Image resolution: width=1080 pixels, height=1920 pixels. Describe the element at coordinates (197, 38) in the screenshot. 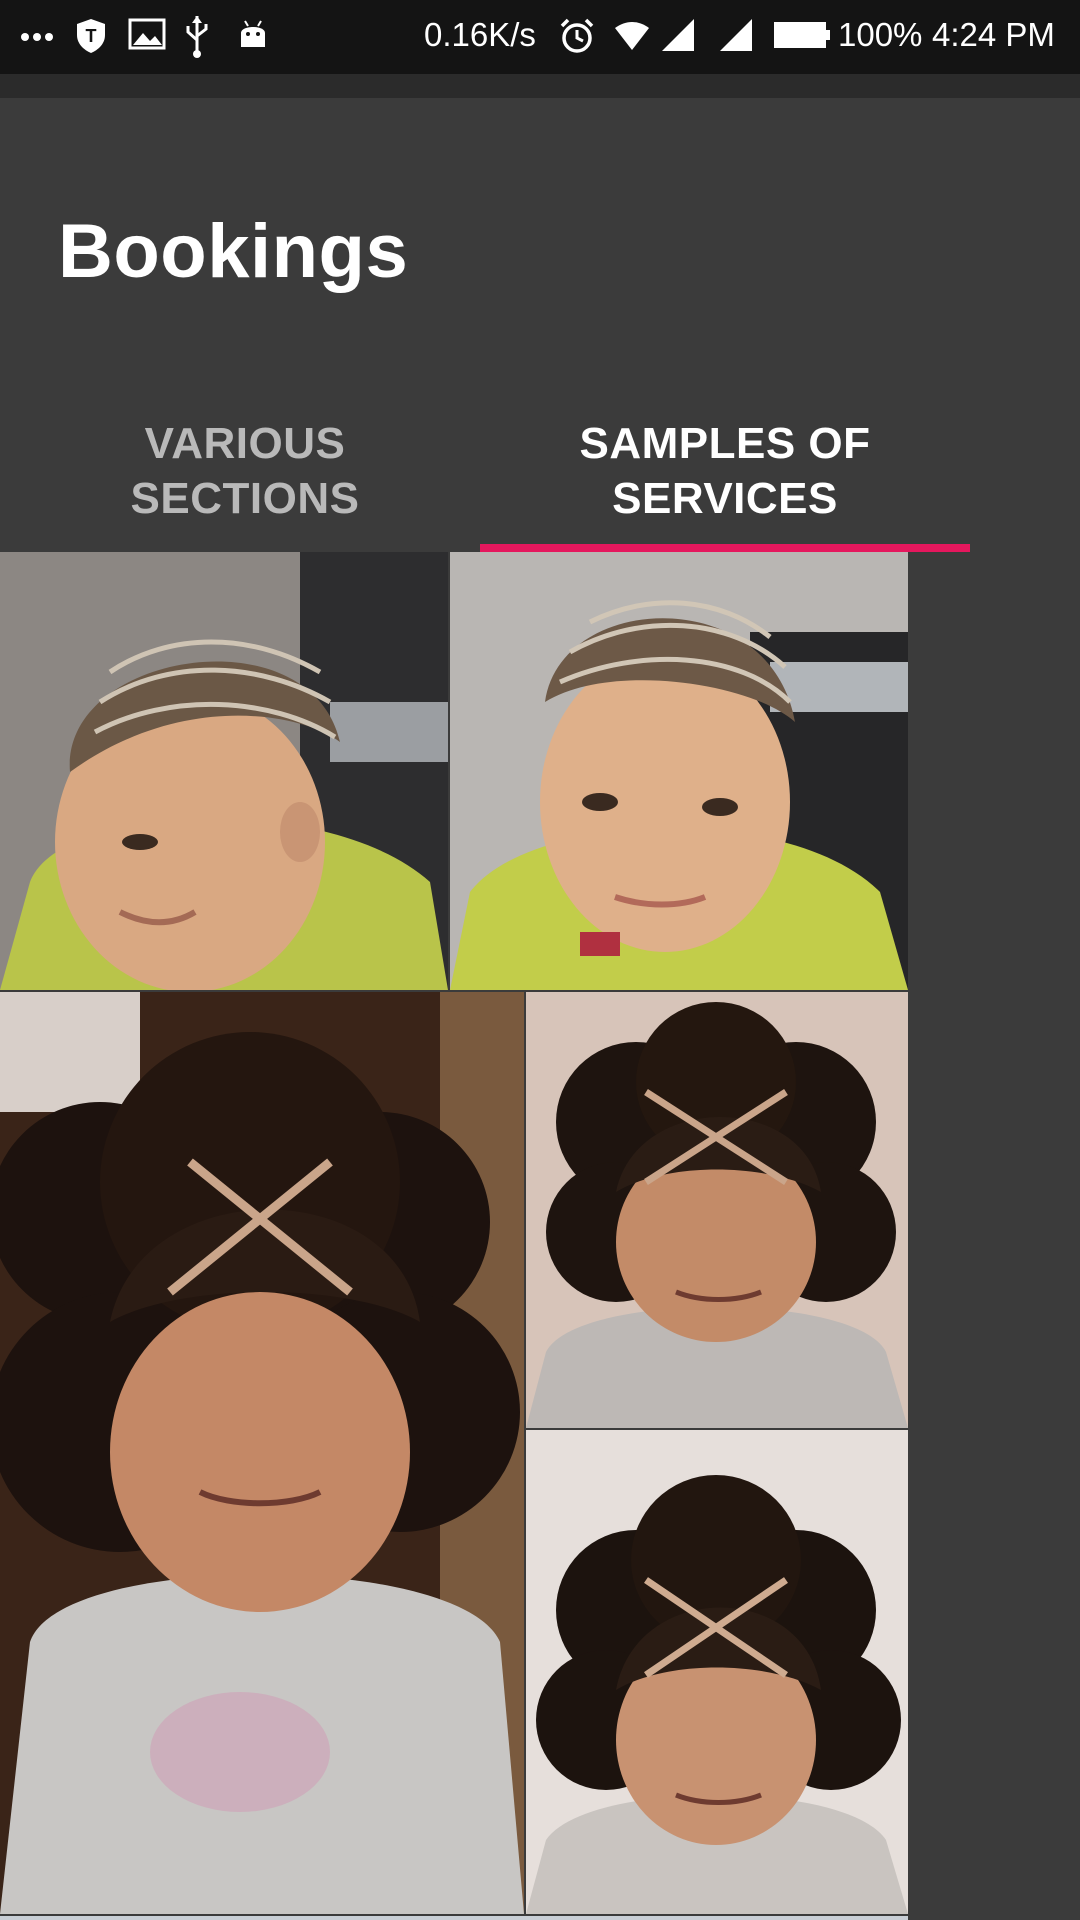

I see `usb-icon` at that location.